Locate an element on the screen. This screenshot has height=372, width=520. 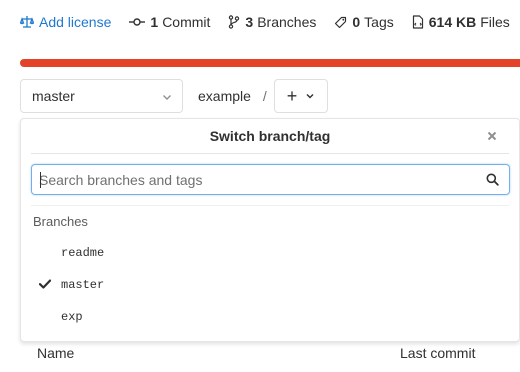
files-label: Files is located at coordinates (495, 22).